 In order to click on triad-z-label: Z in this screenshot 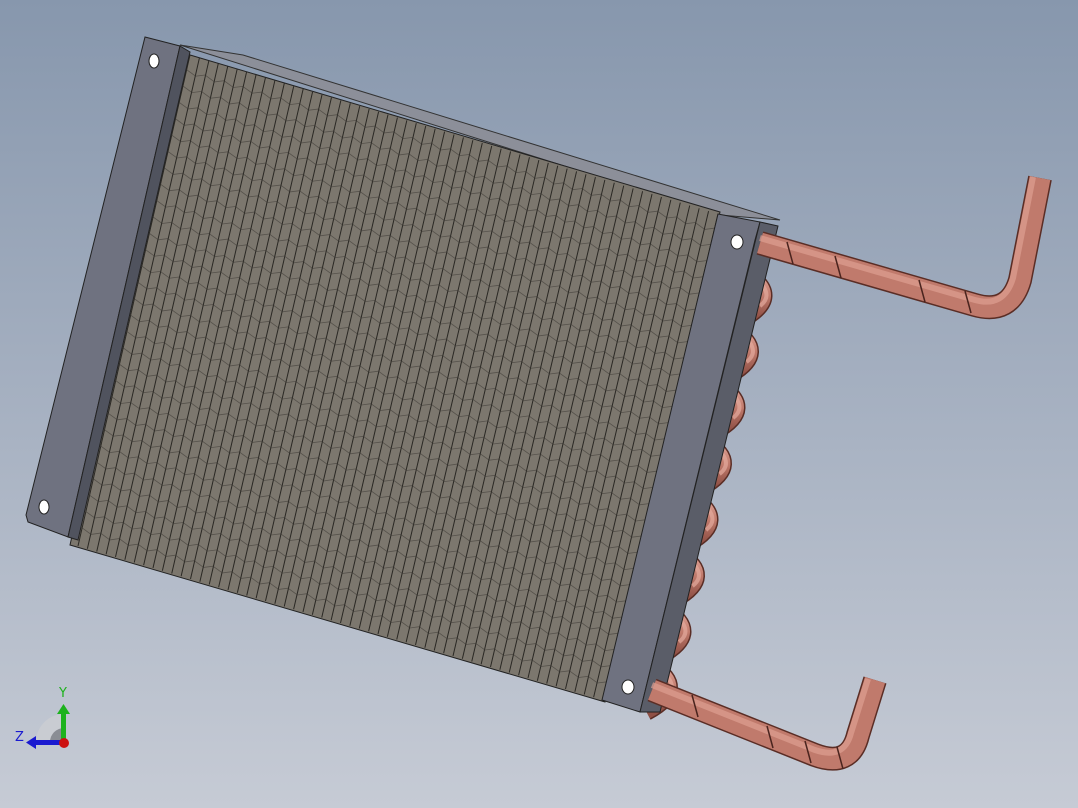, I will do `click(19, 737)`.